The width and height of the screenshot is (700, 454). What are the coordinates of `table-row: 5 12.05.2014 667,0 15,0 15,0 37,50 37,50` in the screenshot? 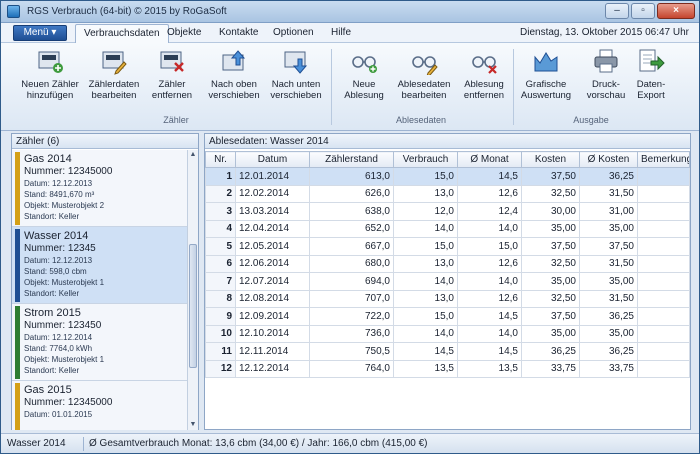 It's located at (447, 246).